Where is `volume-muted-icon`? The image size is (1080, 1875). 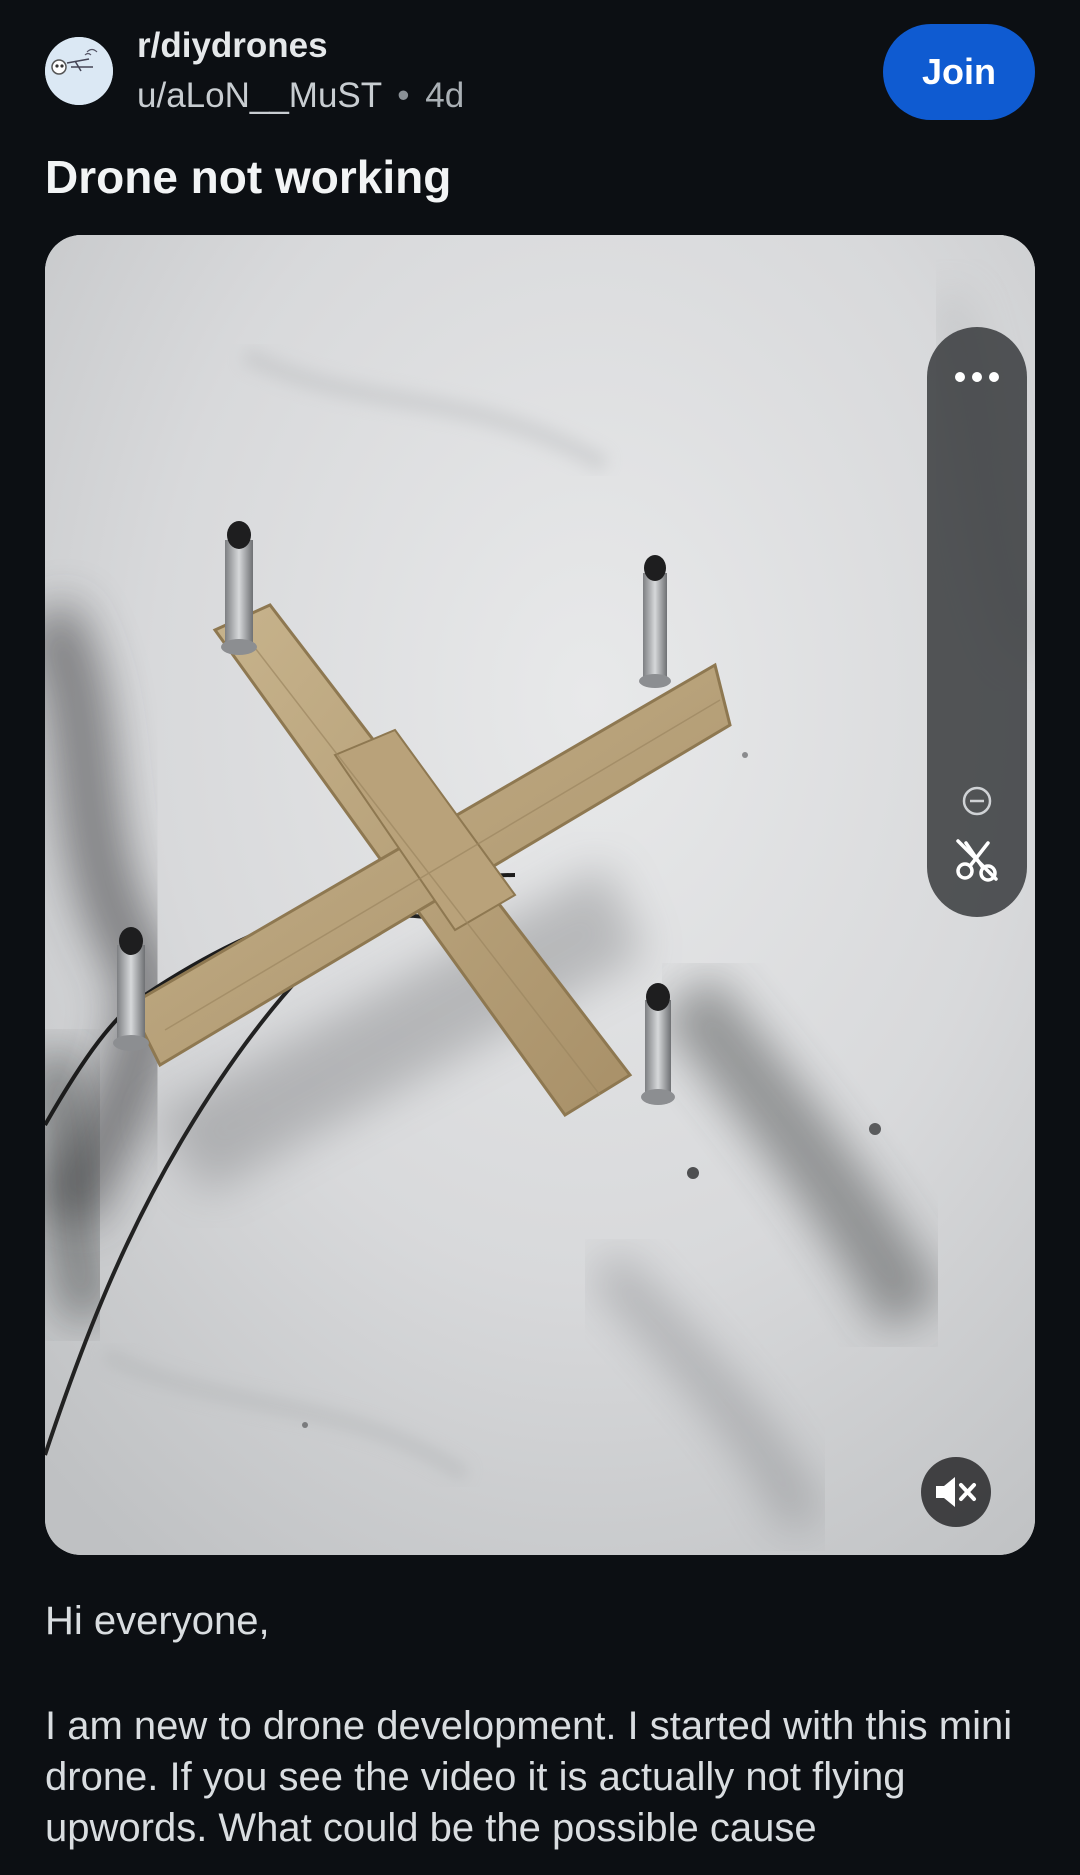 volume-muted-icon is located at coordinates (956, 1492).